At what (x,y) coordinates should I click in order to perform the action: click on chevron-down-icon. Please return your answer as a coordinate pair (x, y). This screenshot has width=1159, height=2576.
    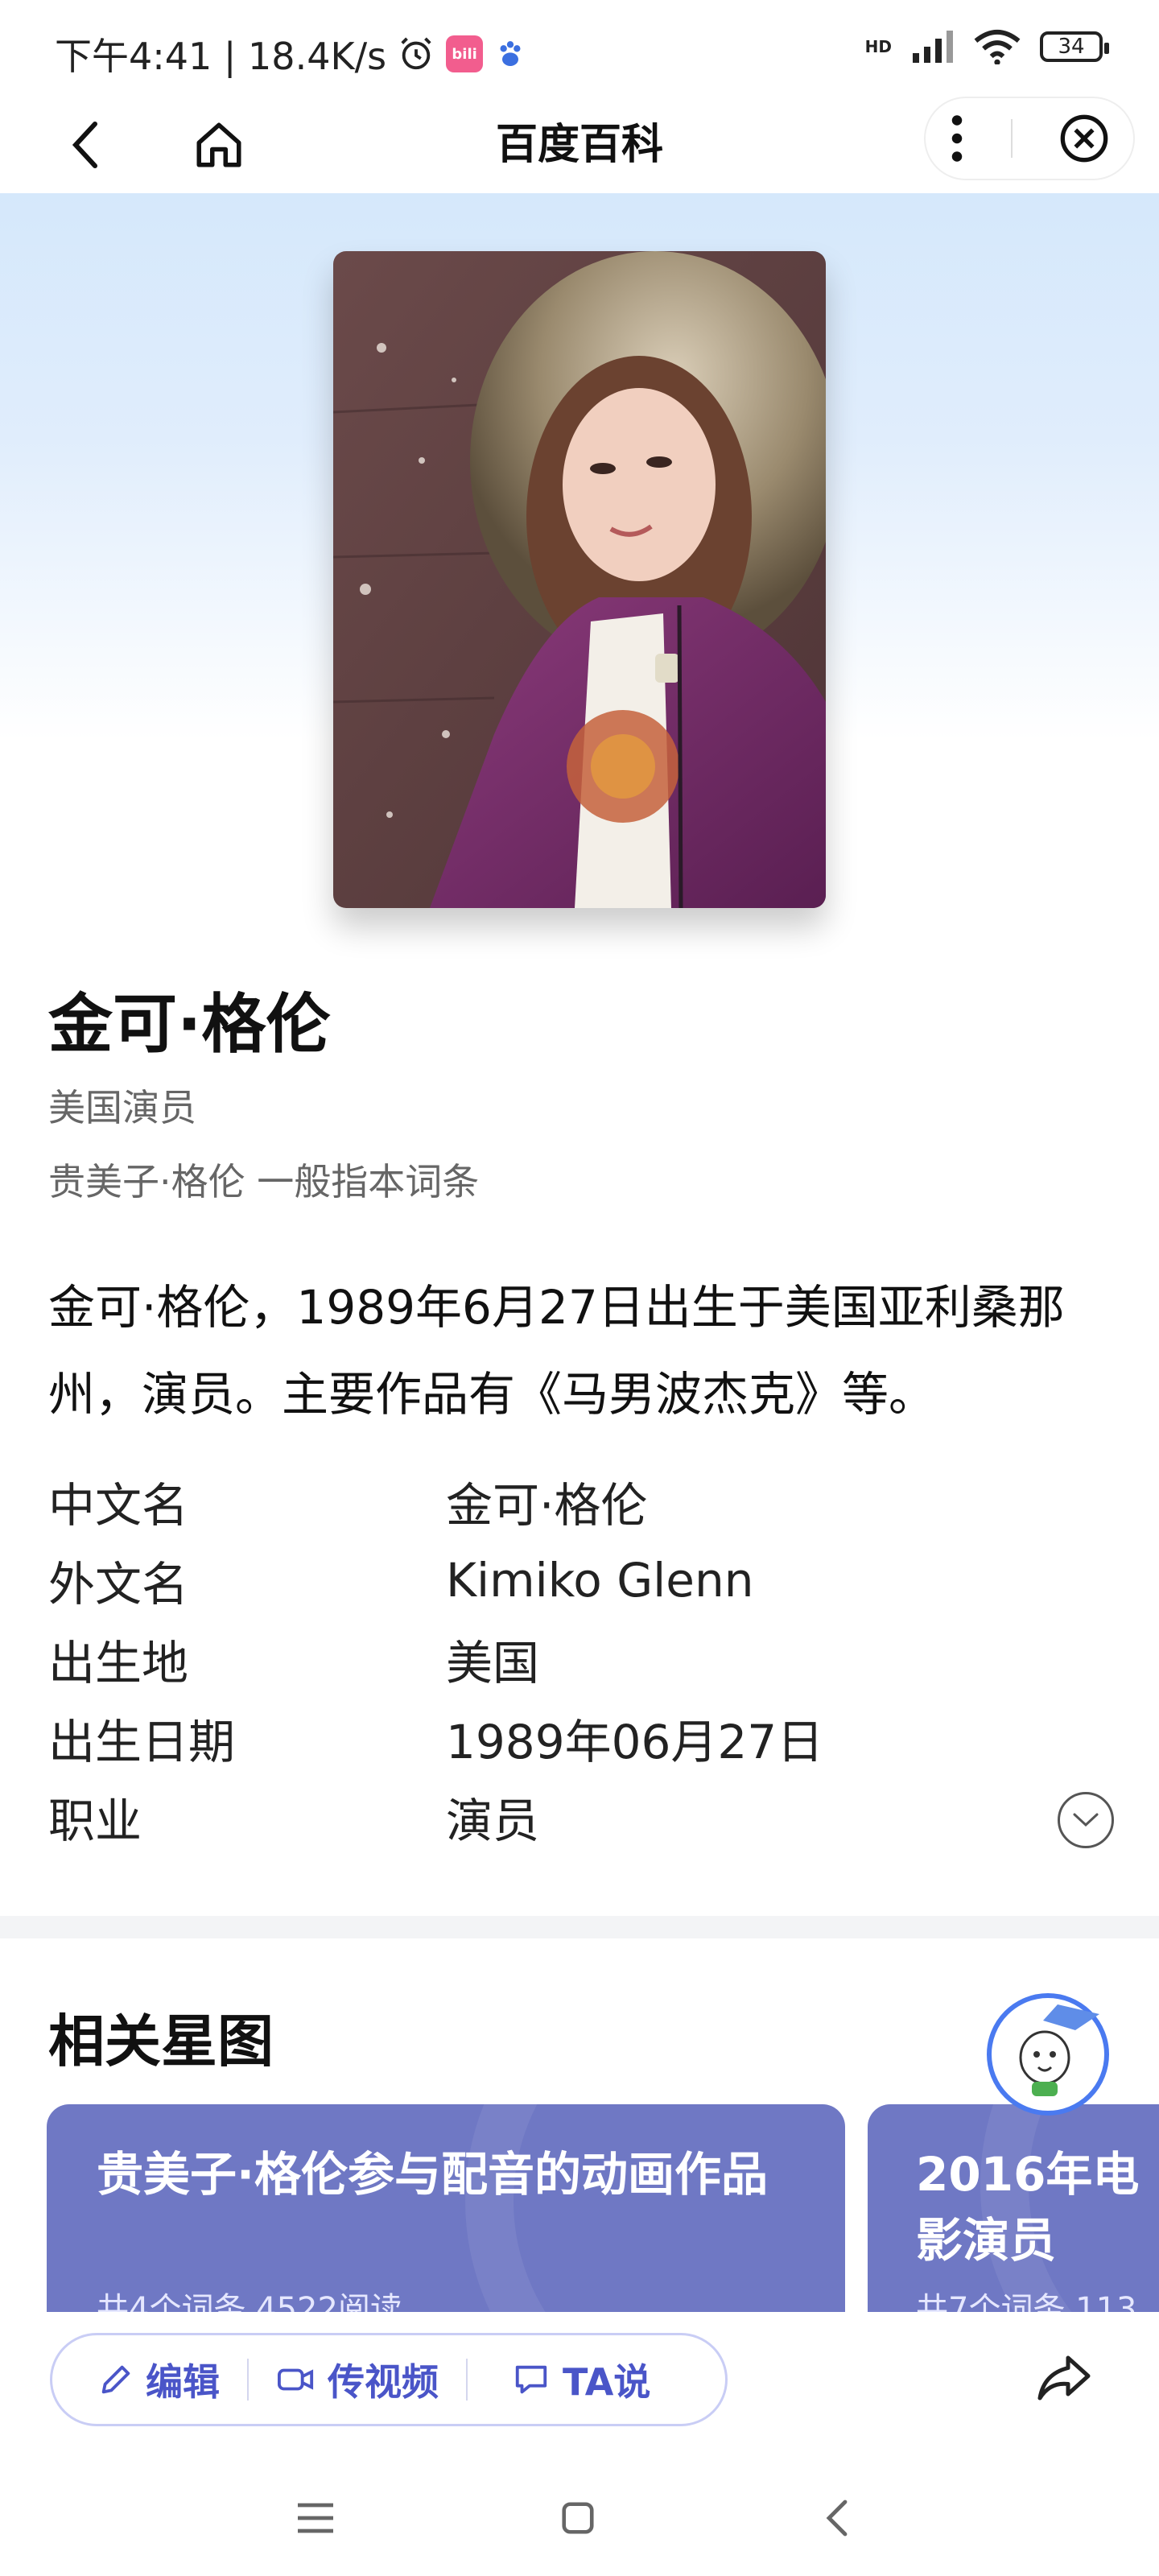
    Looking at the image, I should click on (1086, 1820).